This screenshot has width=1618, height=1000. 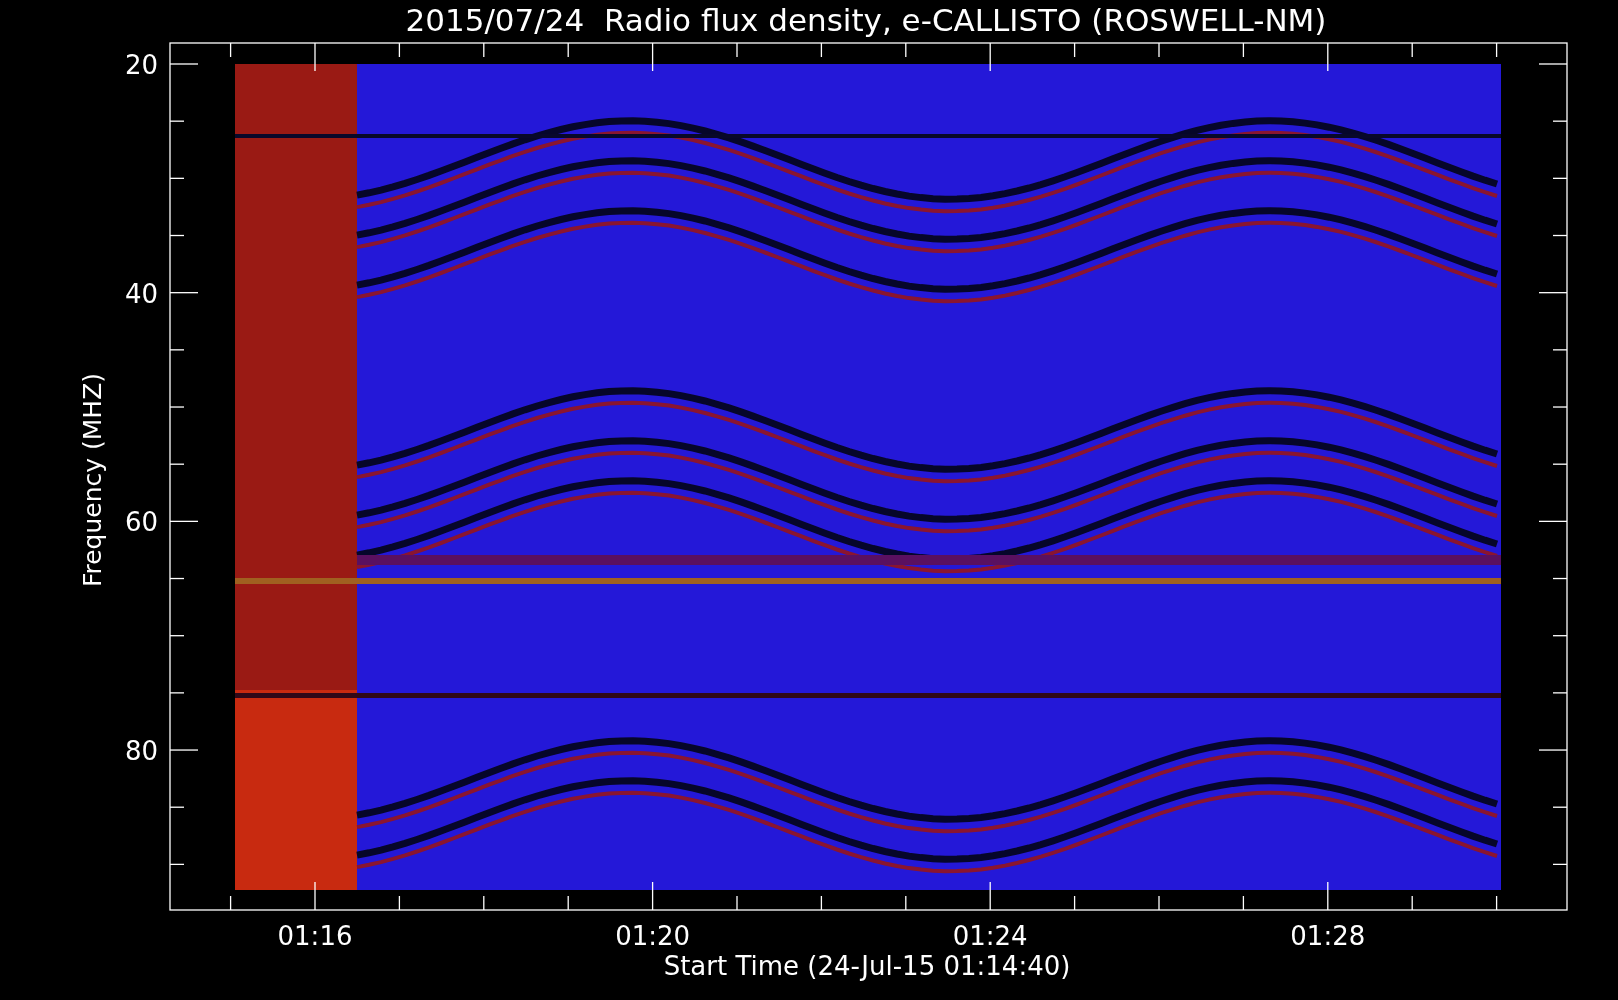 I want to click on y-tick-label: 60, so click(x=141, y=522).